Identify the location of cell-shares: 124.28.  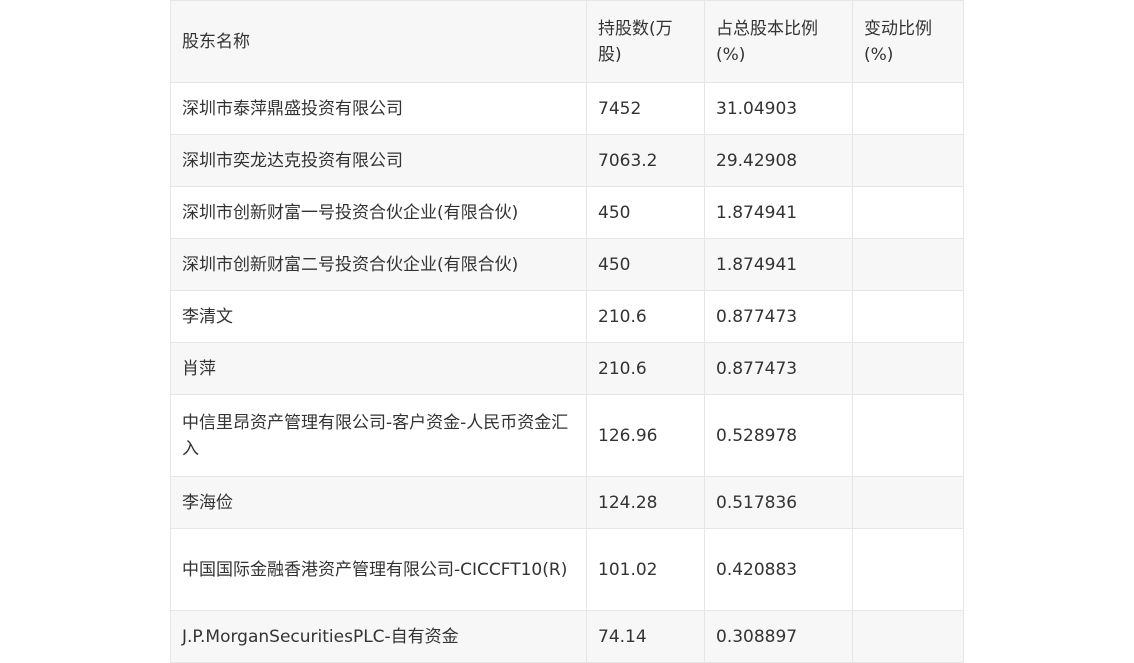
(645, 502).